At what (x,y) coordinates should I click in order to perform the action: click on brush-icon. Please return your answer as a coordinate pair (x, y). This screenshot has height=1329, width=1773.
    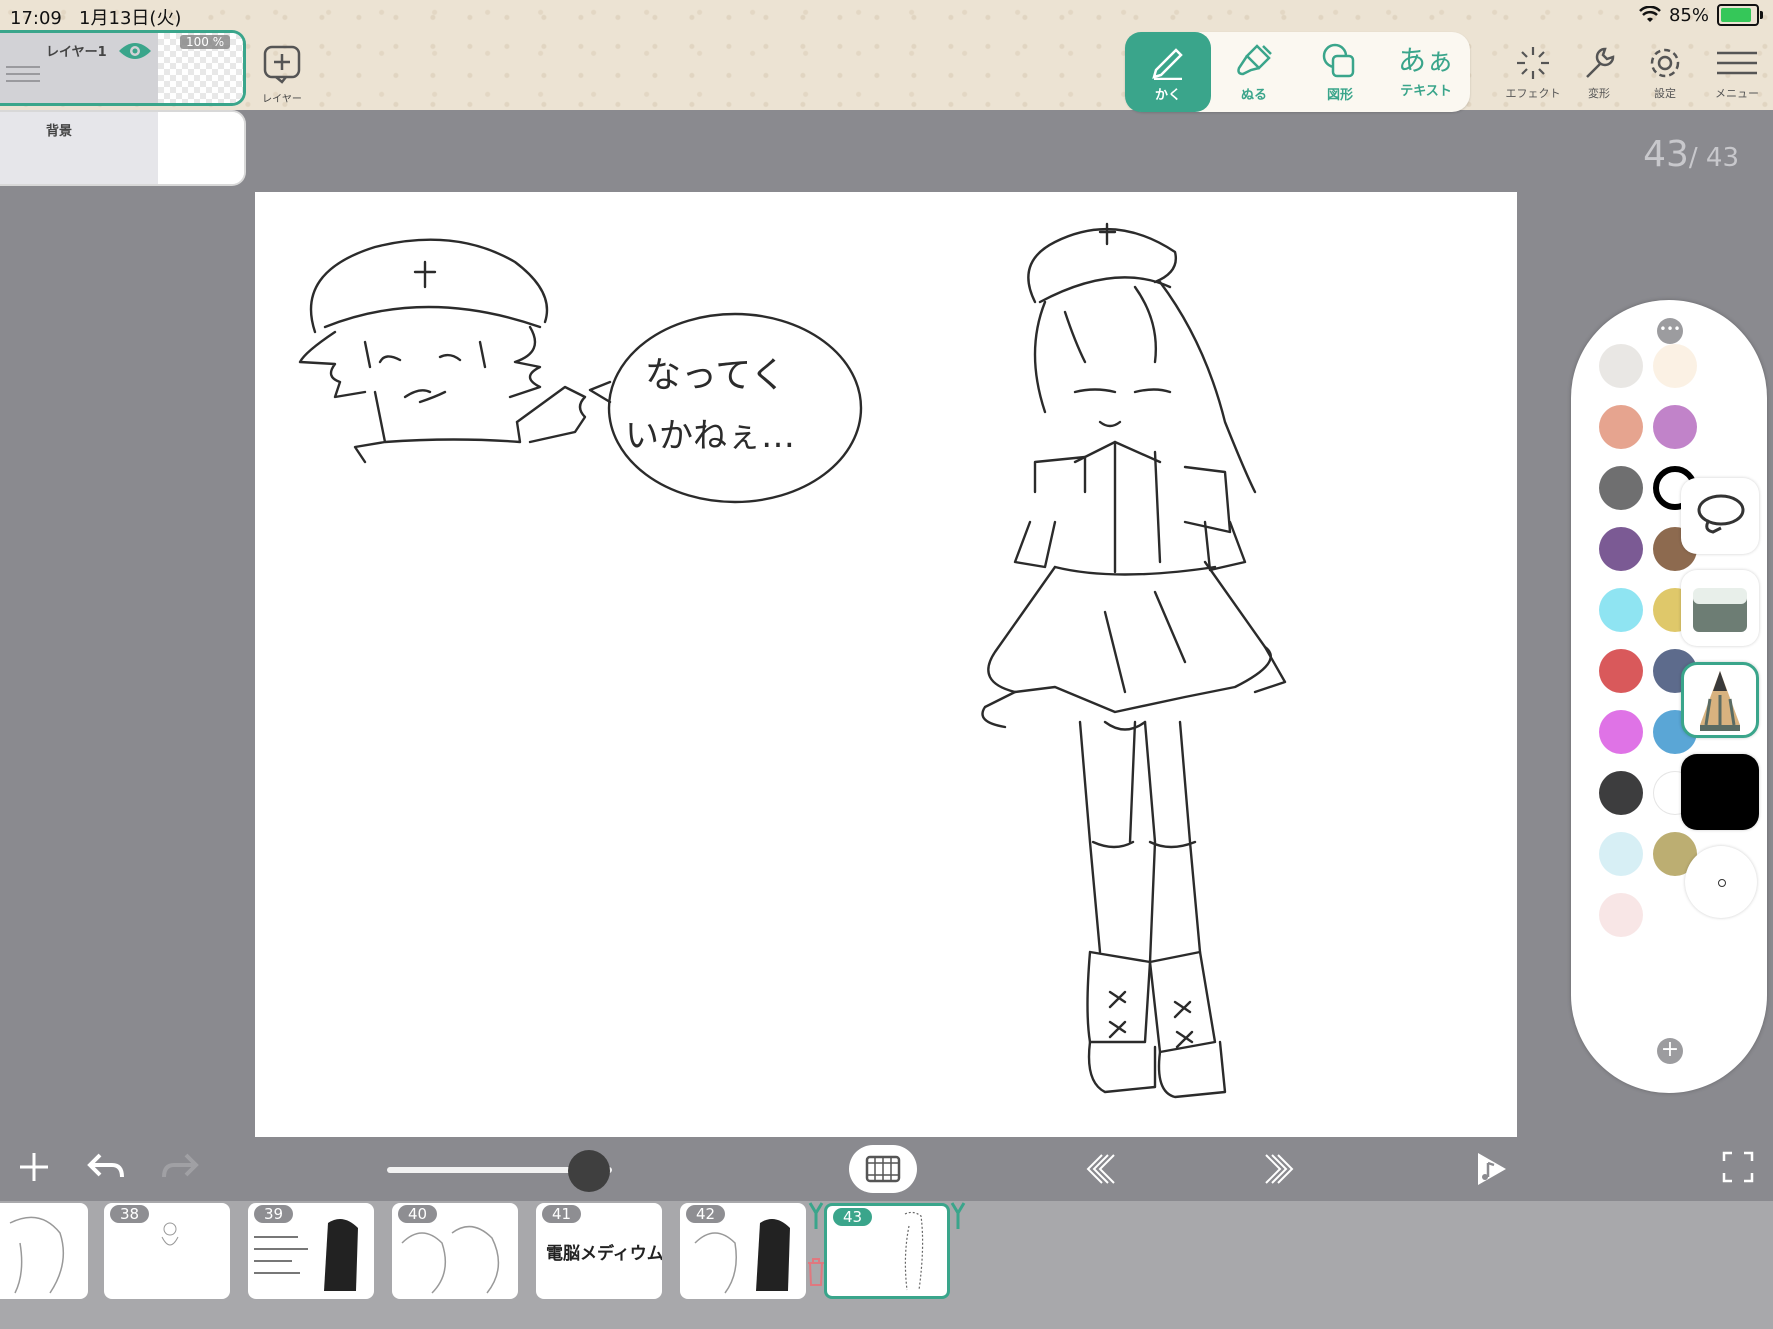
    Looking at the image, I should click on (1254, 59).